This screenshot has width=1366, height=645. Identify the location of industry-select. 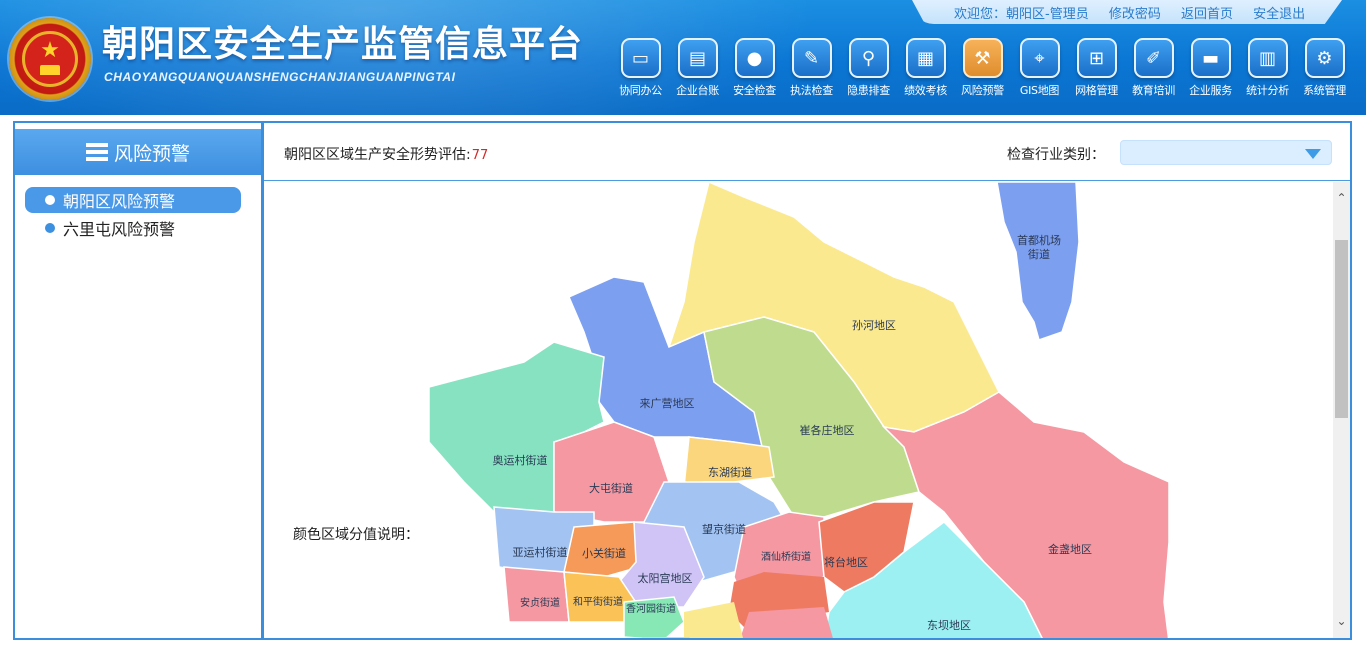
(1226, 152).